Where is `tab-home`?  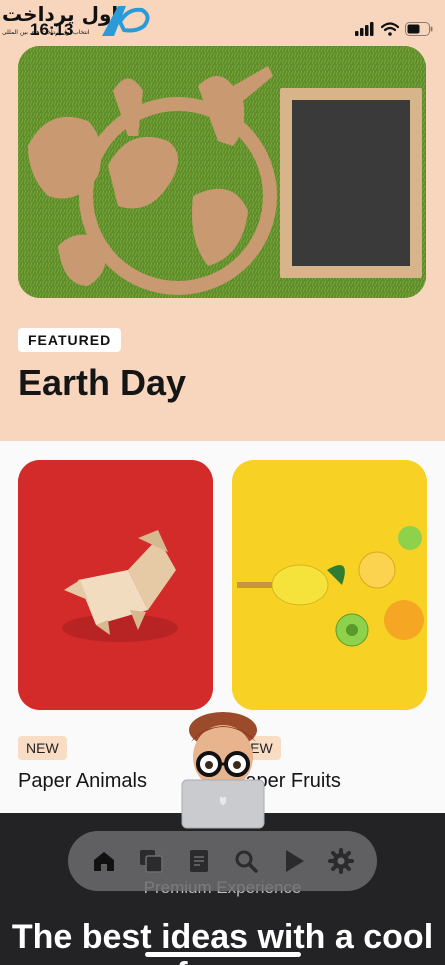
tab-home is located at coordinates (104, 861).